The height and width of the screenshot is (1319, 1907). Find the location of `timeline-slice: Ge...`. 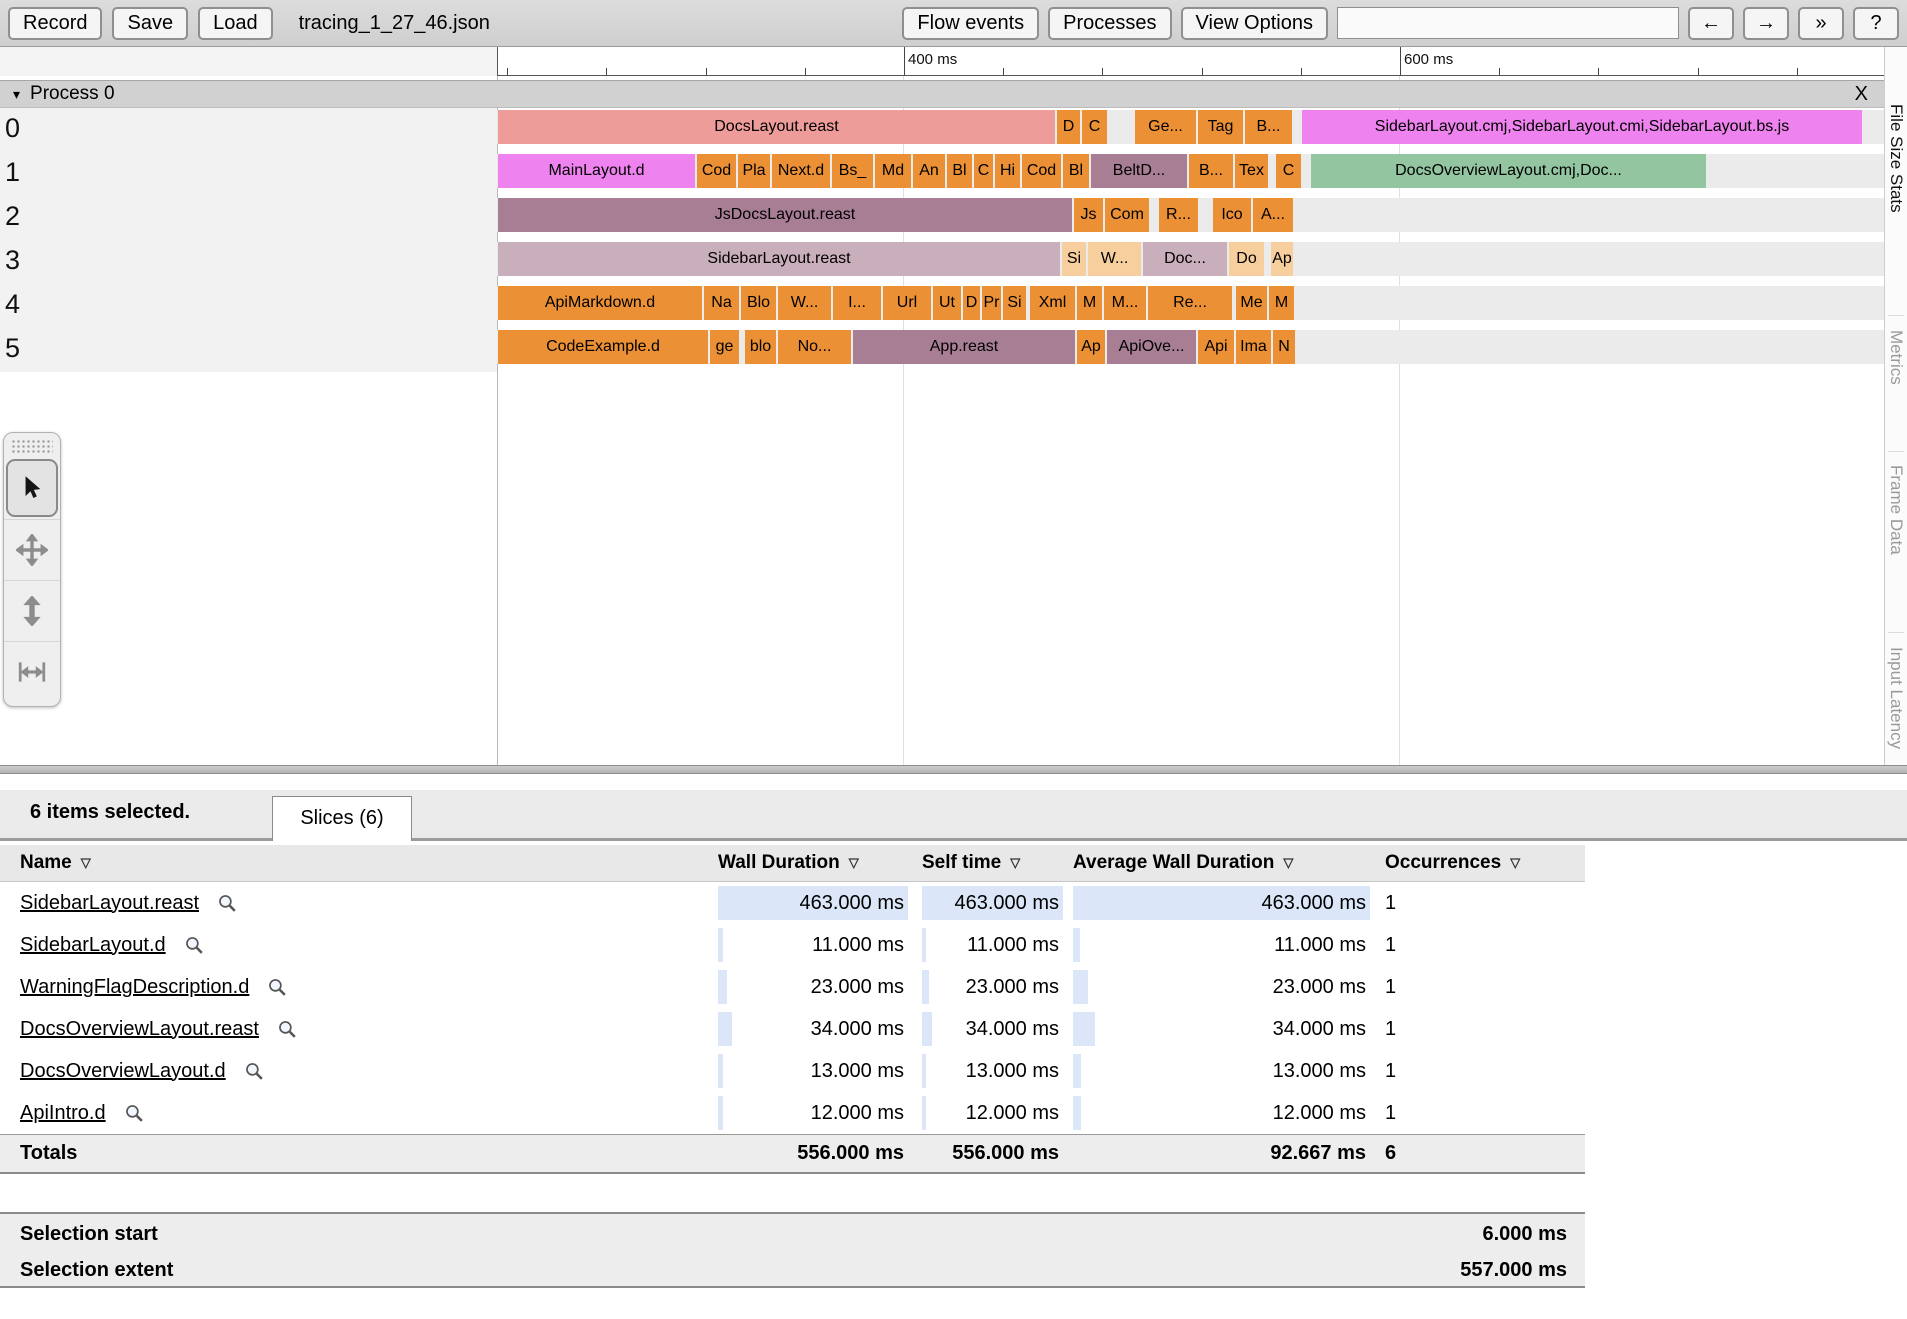

timeline-slice: Ge... is located at coordinates (1165, 127).